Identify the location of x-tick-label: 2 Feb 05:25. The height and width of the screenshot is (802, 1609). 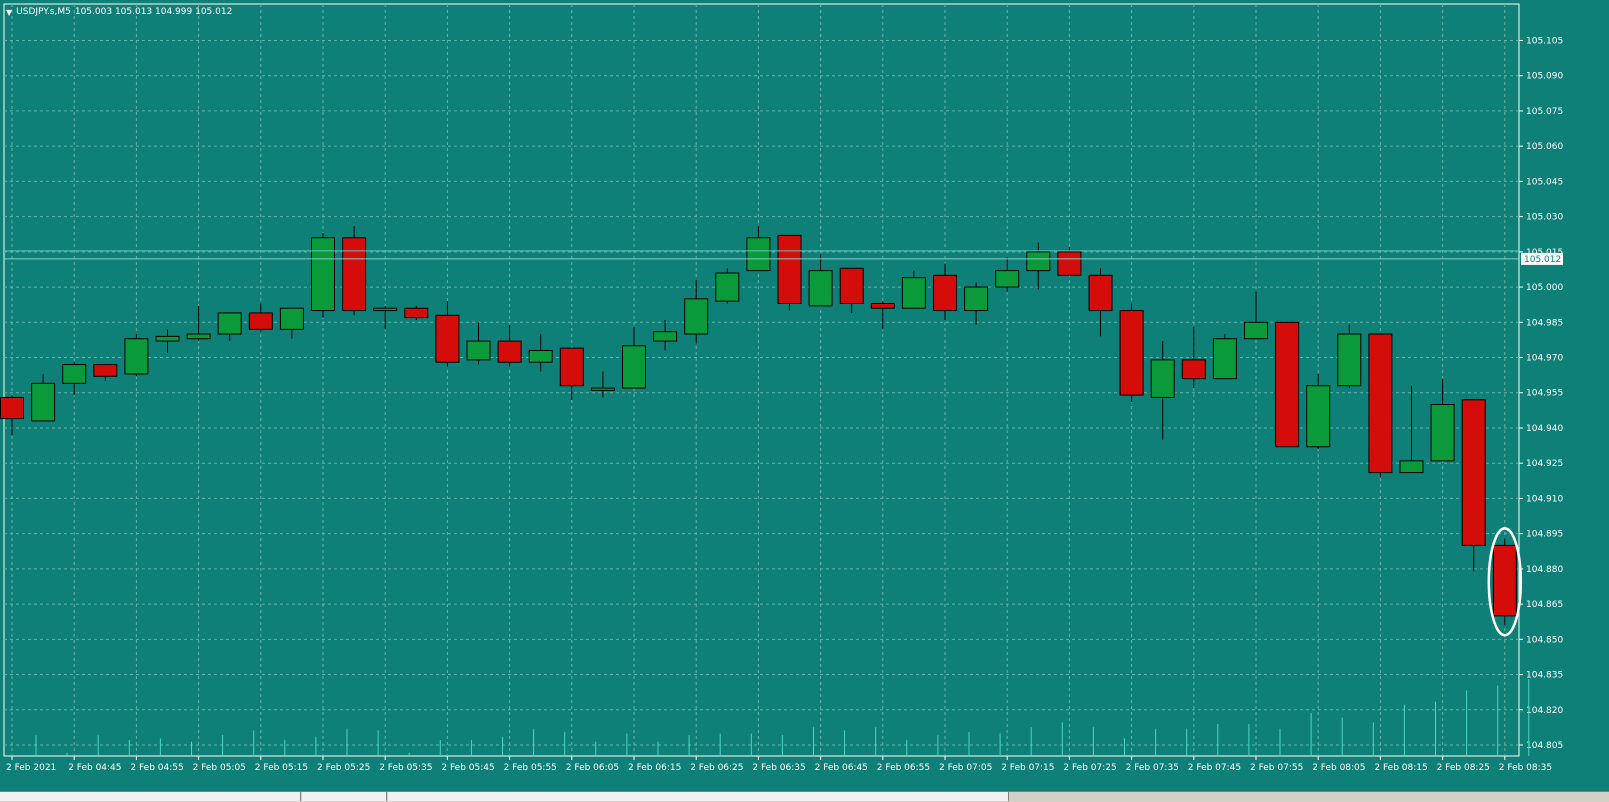
(343, 768).